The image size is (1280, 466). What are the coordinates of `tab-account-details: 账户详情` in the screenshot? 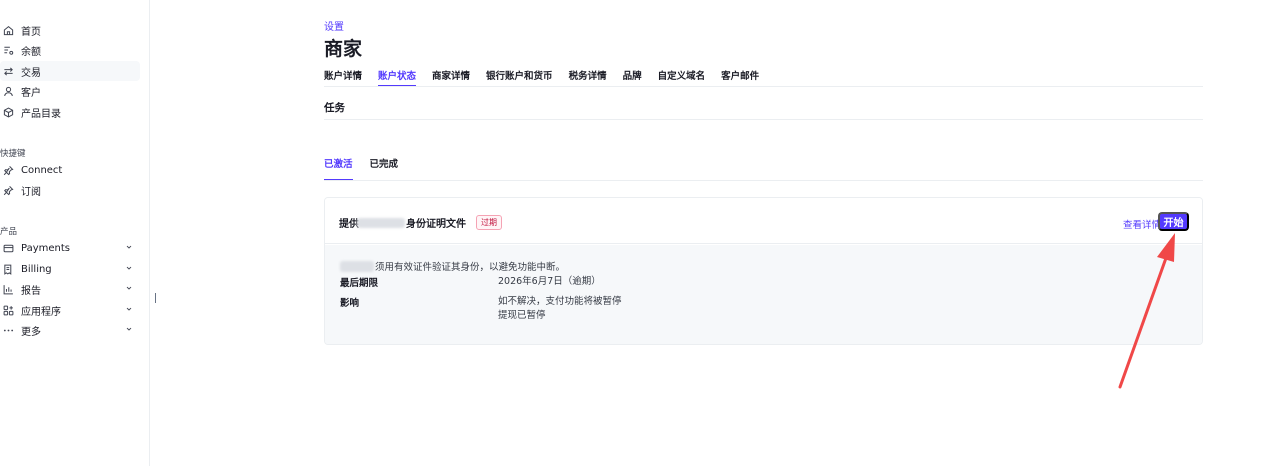 It's located at (343, 77).